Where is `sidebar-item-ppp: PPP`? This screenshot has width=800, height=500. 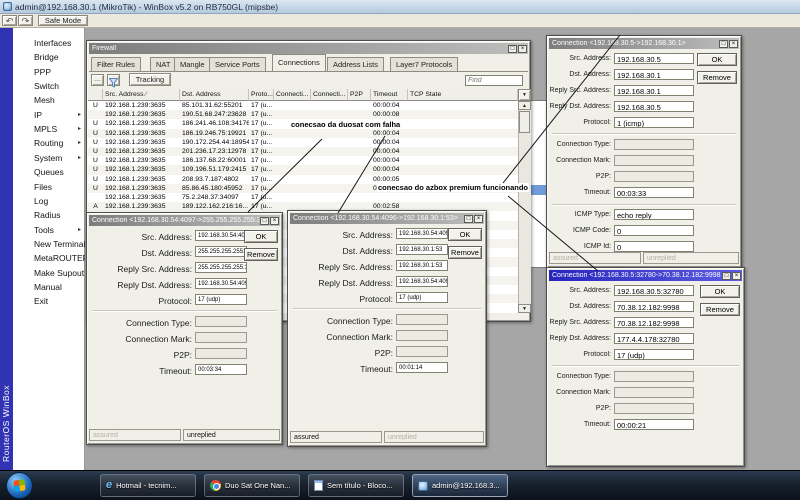
sidebar-item-ppp: PPP is located at coordinates (49, 72).